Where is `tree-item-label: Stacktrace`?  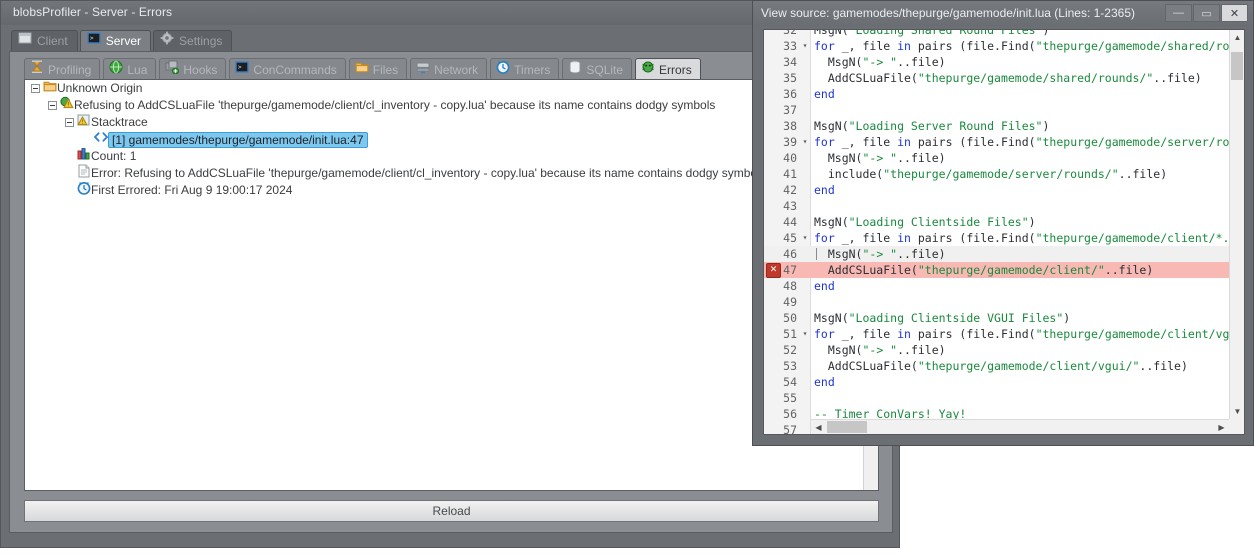
tree-item-label: Stacktrace is located at coordinates (119, 122).